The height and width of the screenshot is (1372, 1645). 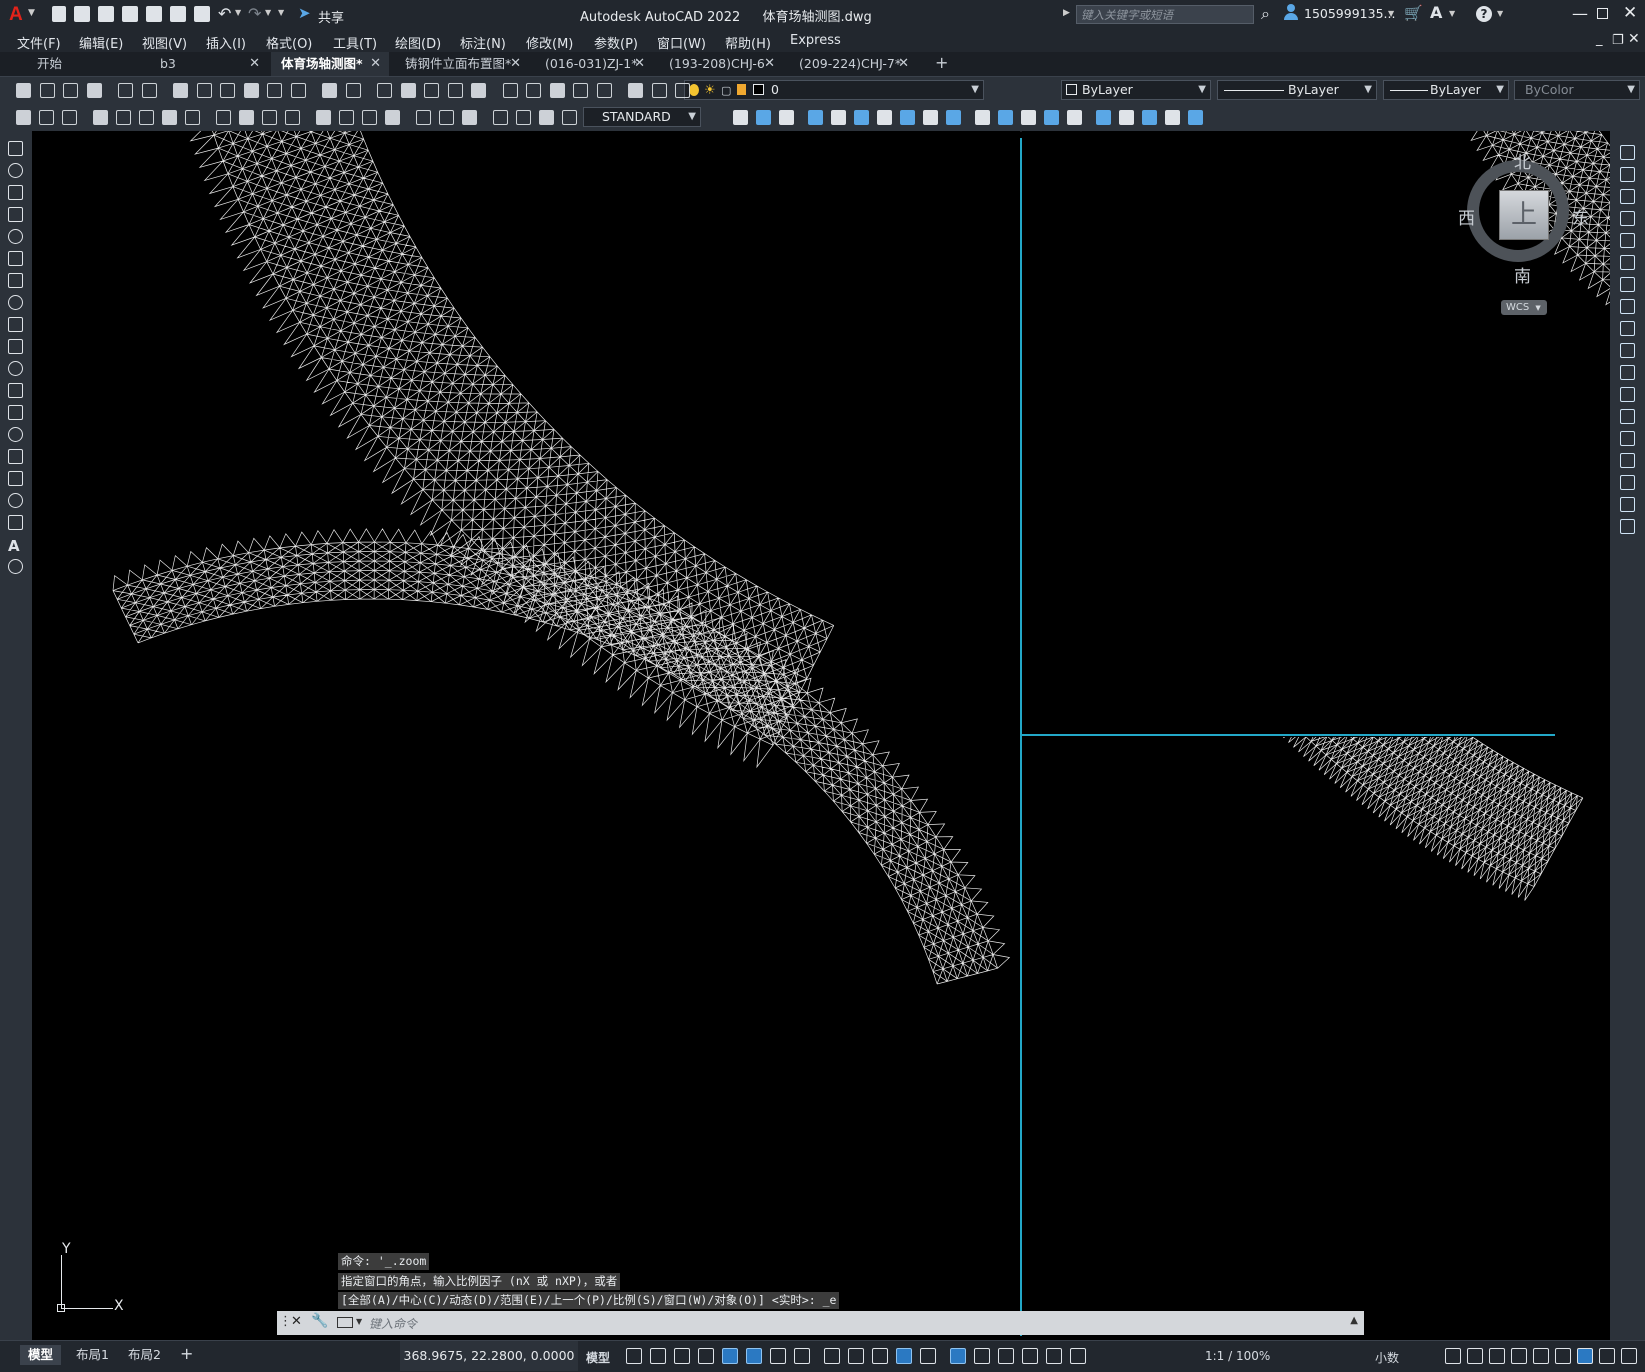 What do you see at coordinates (1466, 216) in the screenshot?
I see `compass-west: 西` at bounding box center [1466, 216].